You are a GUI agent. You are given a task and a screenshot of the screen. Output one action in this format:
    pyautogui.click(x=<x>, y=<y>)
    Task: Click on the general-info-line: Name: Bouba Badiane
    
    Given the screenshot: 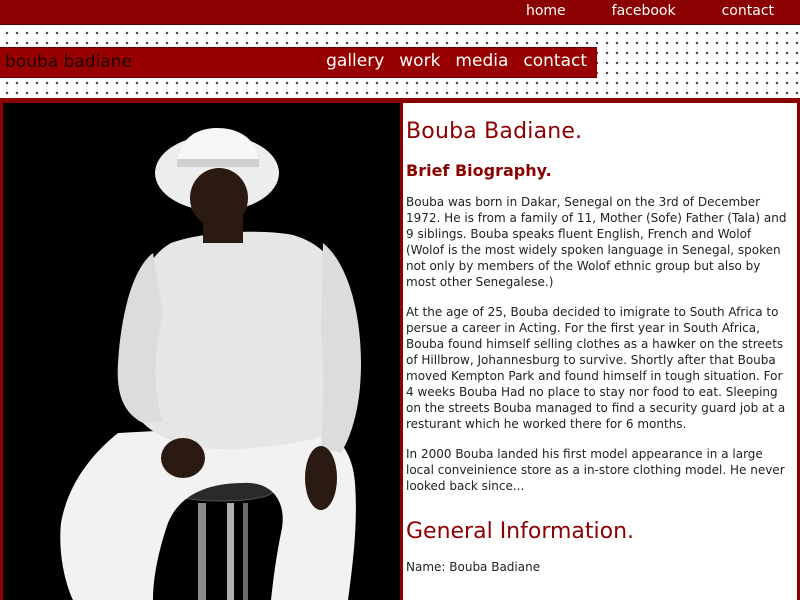 What is the action you would take?
    pyautogui.click(x=473, y=567)
    